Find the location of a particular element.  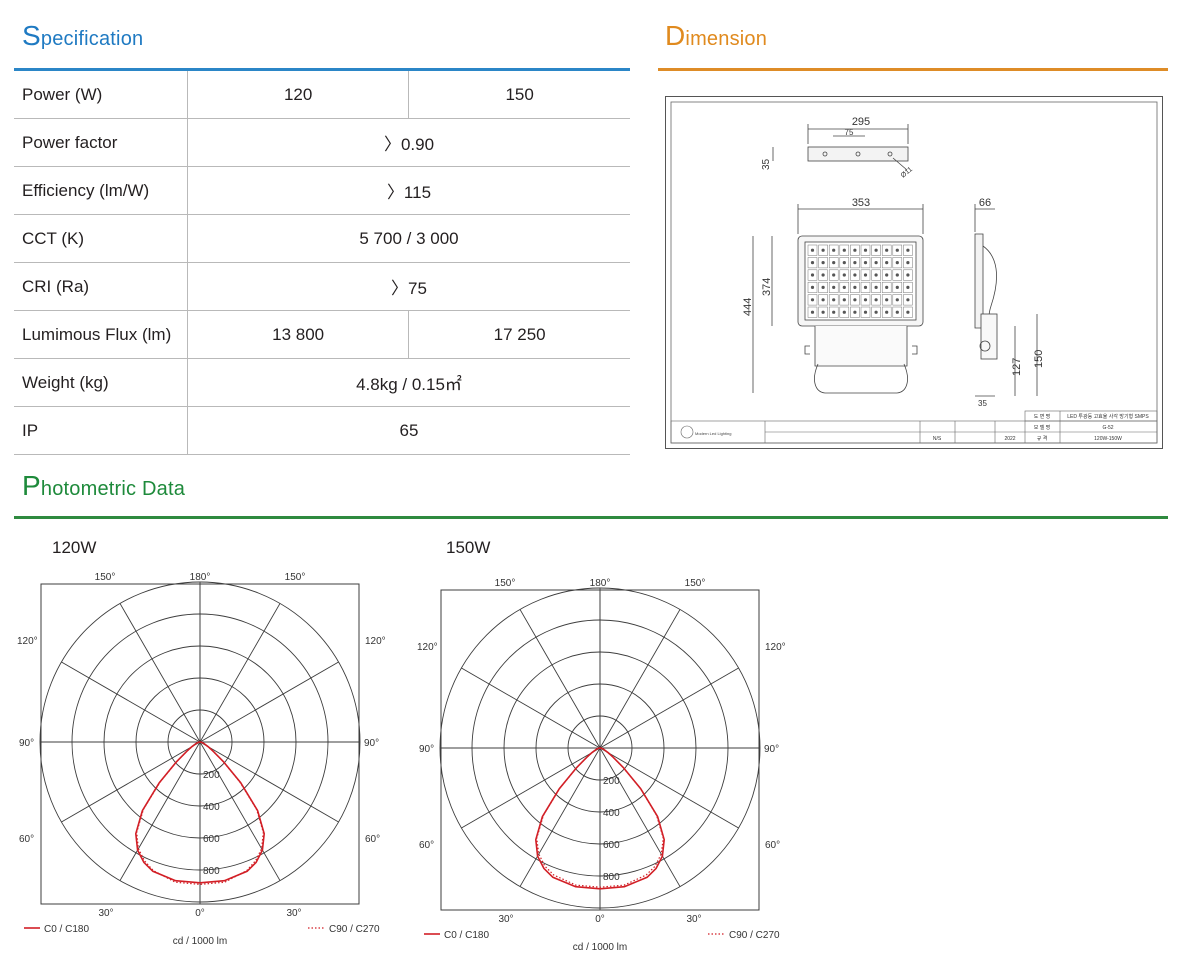

dimension-rule is located at coordinates (913, 69).